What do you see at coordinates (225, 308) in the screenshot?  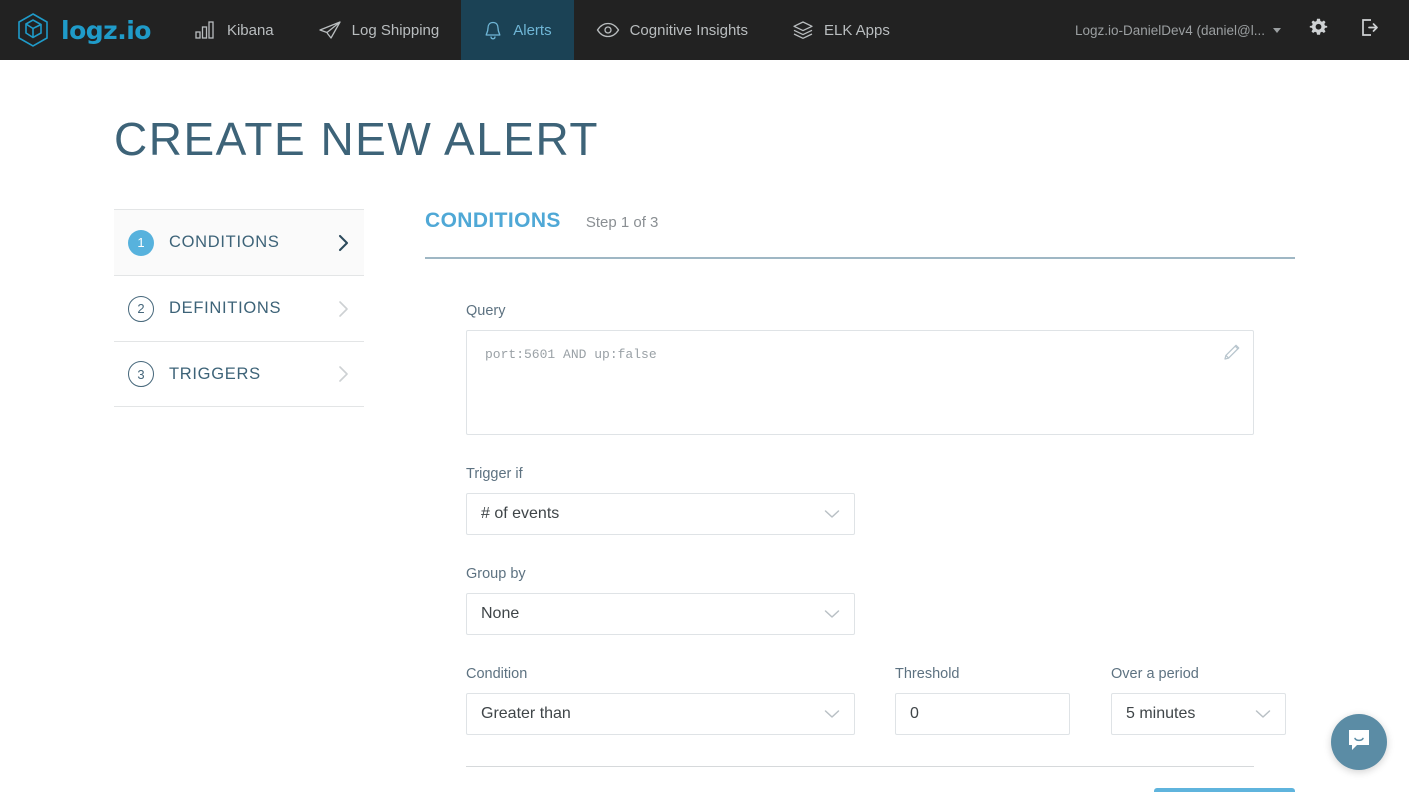 I see `step-label: DEFINITIONS` at bounding box center [225, 308].